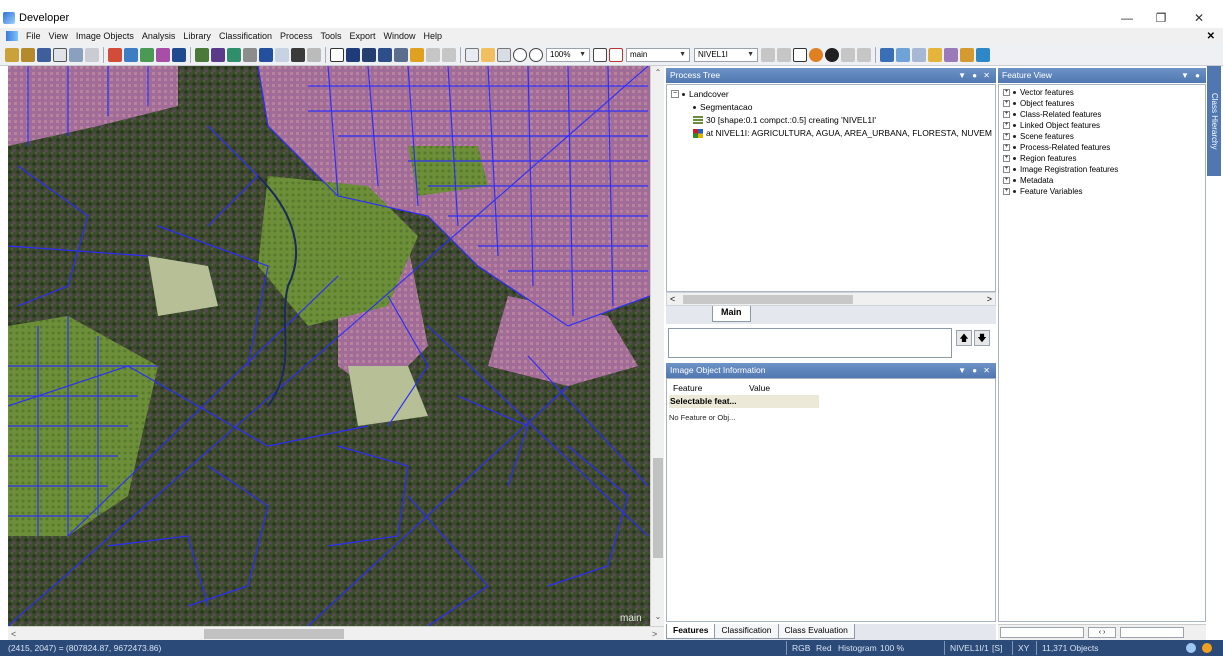 The width and height of the screenshot is (1223, 656). Describe the element at coordinates (1038, 92) in the screenshot. I see `feature-item-vector: + Vector features` at that location.